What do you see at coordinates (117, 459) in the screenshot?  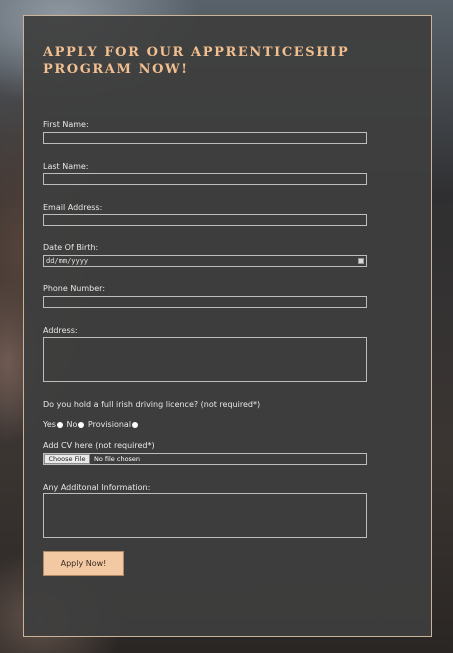 I see `file-status: No file chosen` at bounding box center [117, 459].